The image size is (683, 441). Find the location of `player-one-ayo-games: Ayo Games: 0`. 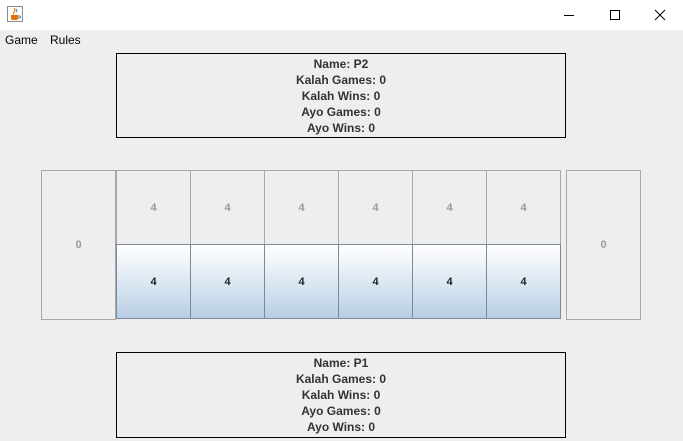

player-one-ayo-games: Ayo Games: 0 is located at coordinates (341, 411).